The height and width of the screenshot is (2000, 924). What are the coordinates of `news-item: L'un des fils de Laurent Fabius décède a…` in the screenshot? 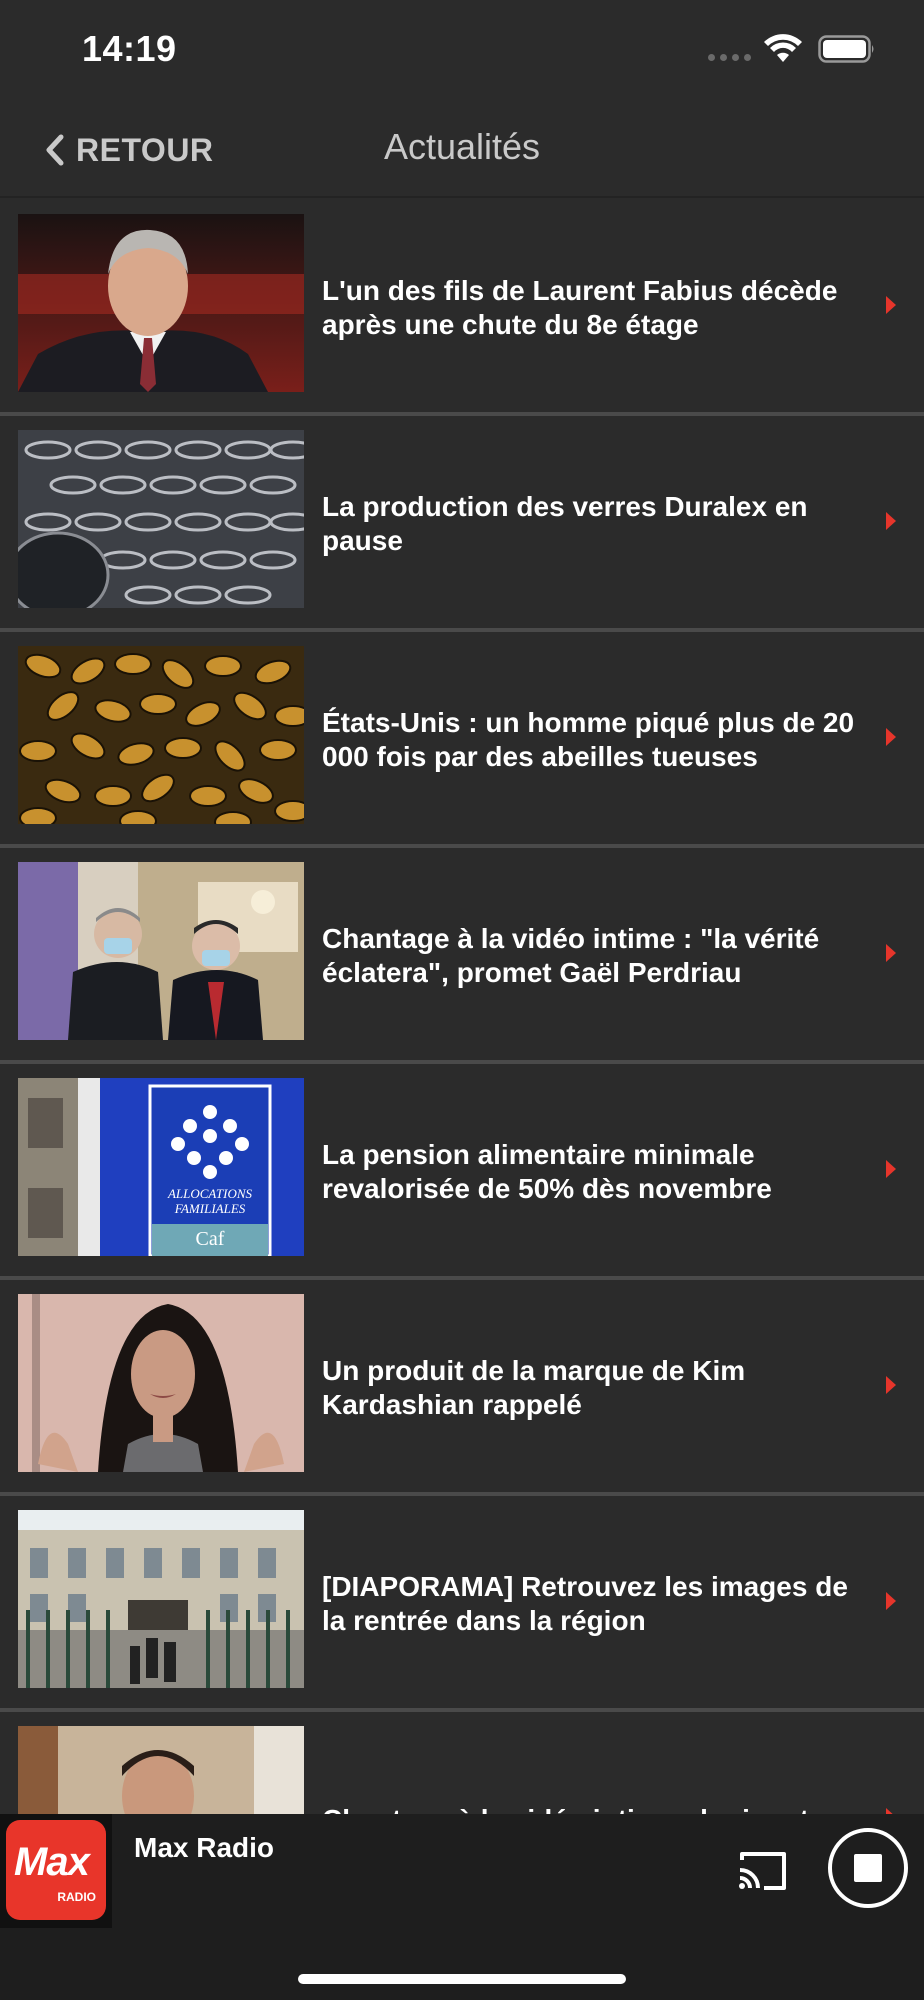 It's located at (462, 308).